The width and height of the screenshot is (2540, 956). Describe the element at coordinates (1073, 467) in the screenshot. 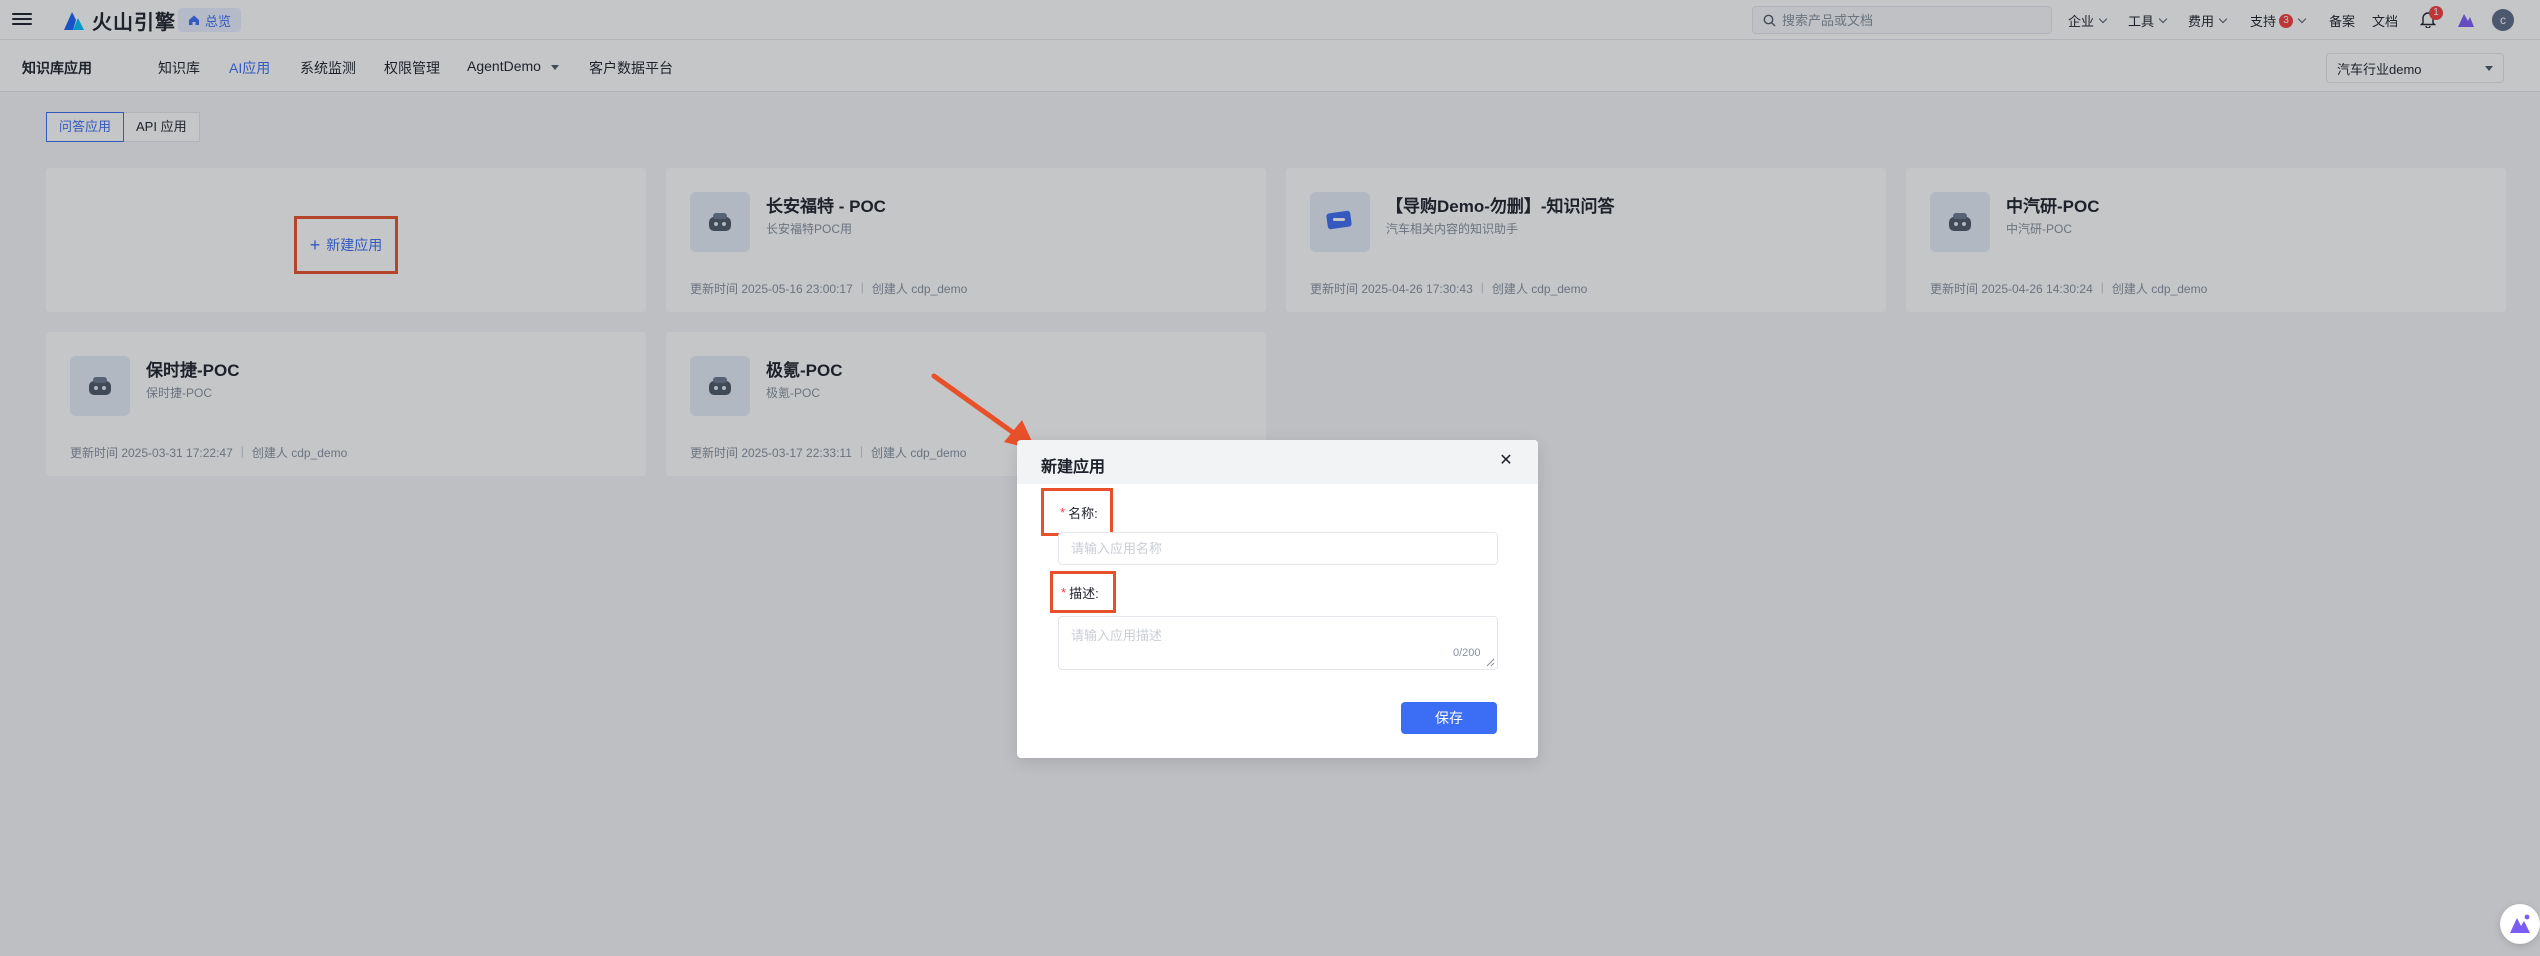

I see `dialog-title: 新建应用` at that location.